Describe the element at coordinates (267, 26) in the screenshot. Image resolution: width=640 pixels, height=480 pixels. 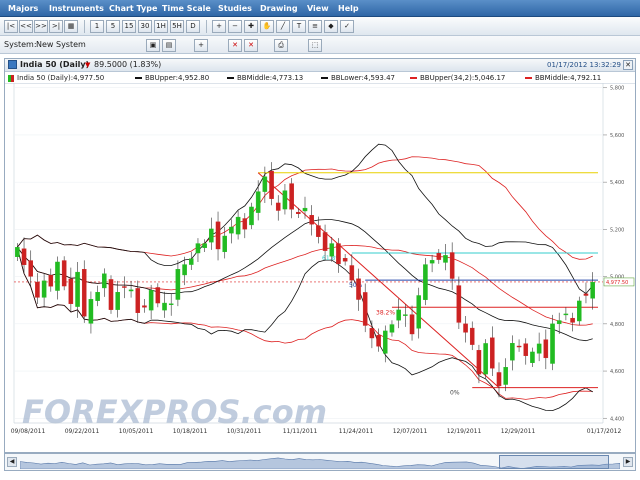
I see `pan-icon: ✋` at that location.